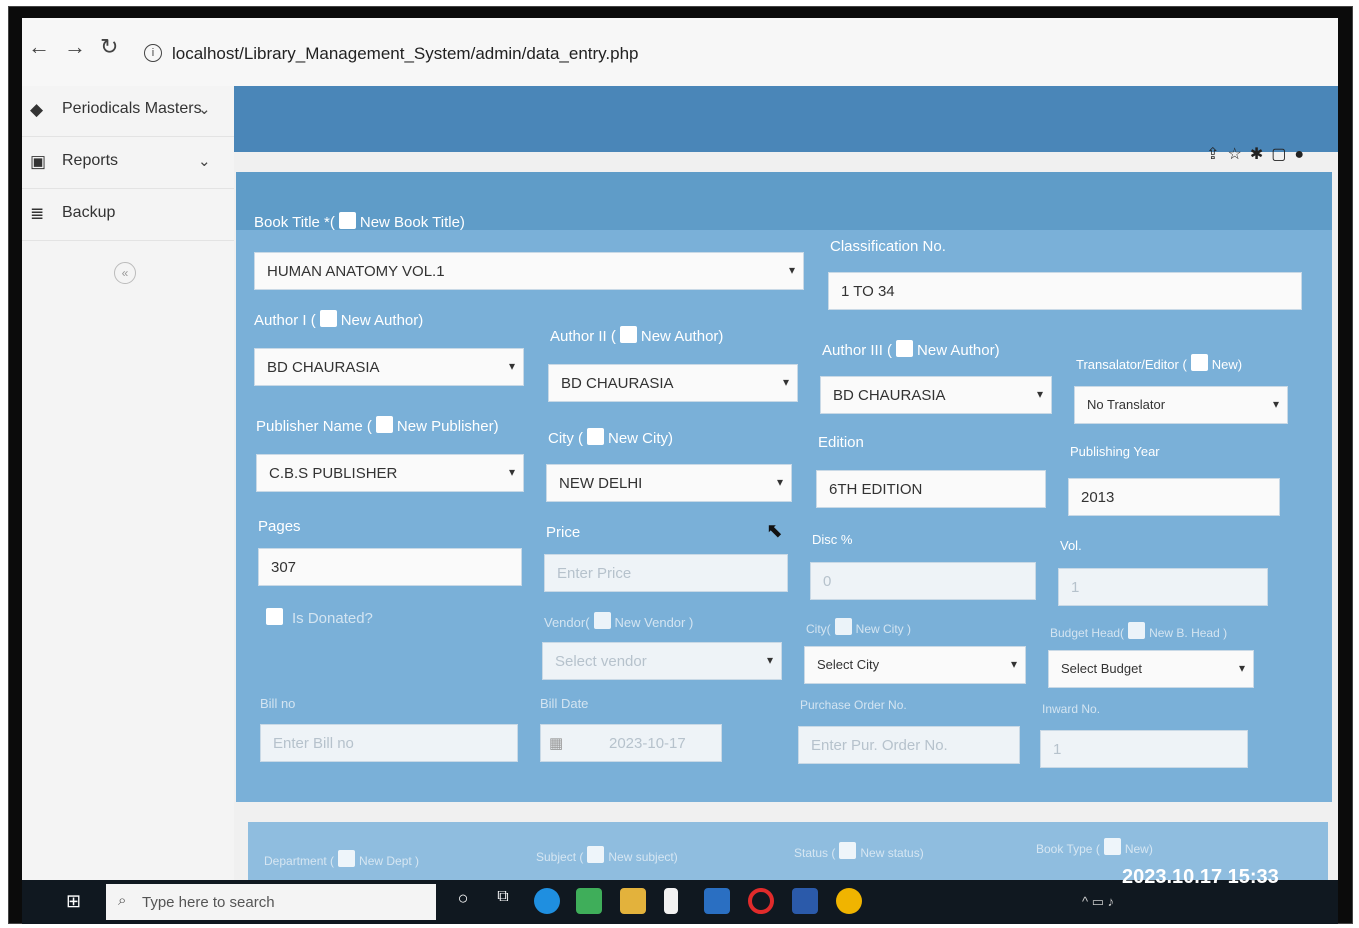 Image resolution: width=1359 pixels, height=928 pixels. Describe the element at coordinates (843, 626) in the screenshot. I see `new-city2-checkbox` at that location.